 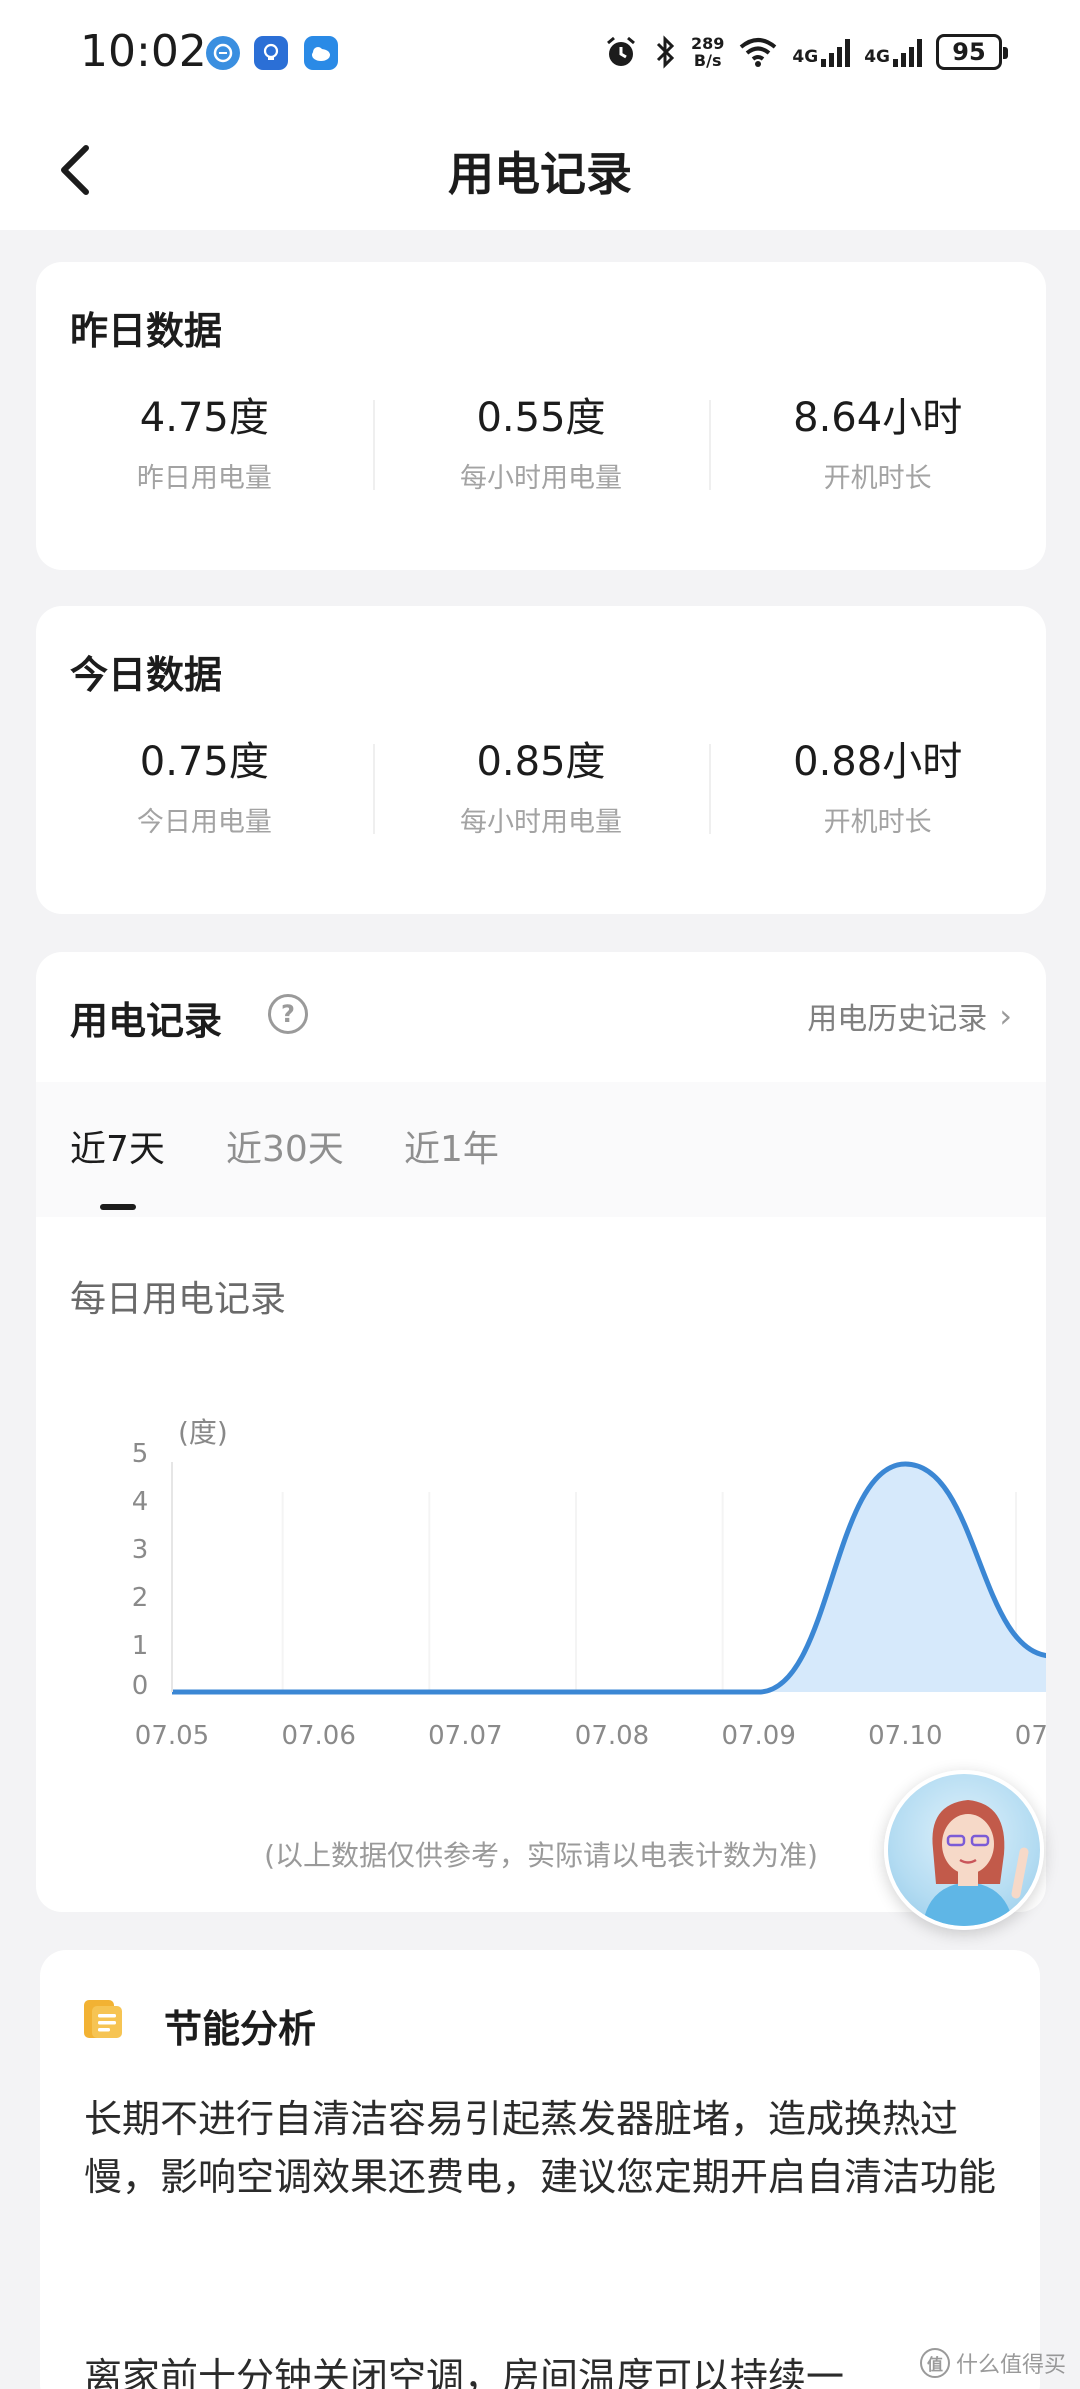 What do you see at coordinates (204, 791) in the screenshot?
I see `stat-today-usage: 0.75度 今日用电量` at bounding box center [204, 791].